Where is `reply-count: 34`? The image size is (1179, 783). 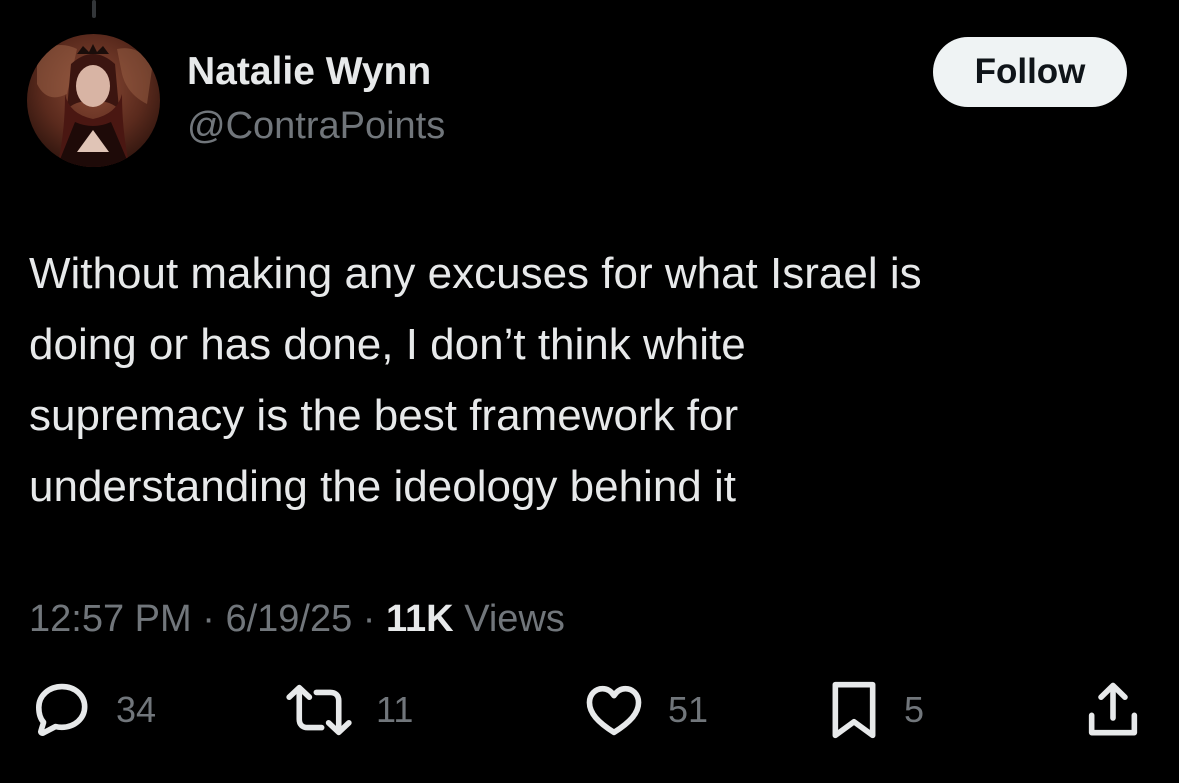 reply-count: 34 is located at coordinates (136, 709).